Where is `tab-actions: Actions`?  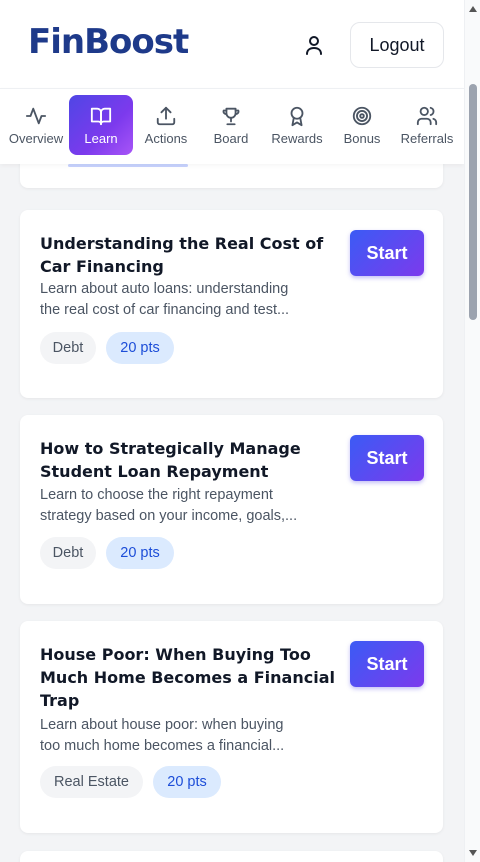 tab-actions: Actions is located at coordinates (166, 125).